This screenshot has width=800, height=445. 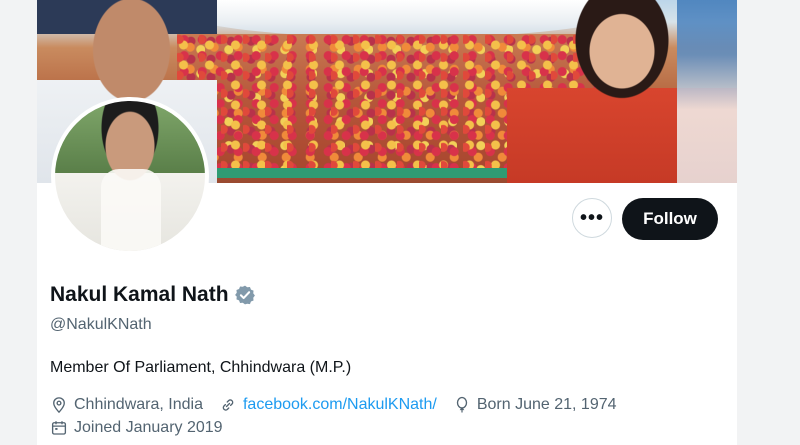 What do you see at coordinates (228, 405) in the screenshot?
I see `link-icon` at bounding box center [228, 405].